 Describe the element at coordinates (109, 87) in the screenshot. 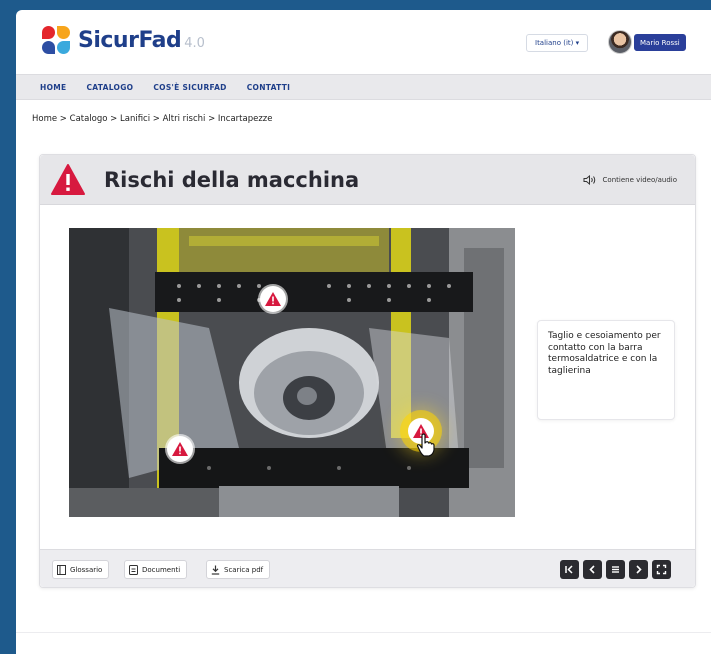

I see `nav-item-catalogo: CATALOGO` at that location.